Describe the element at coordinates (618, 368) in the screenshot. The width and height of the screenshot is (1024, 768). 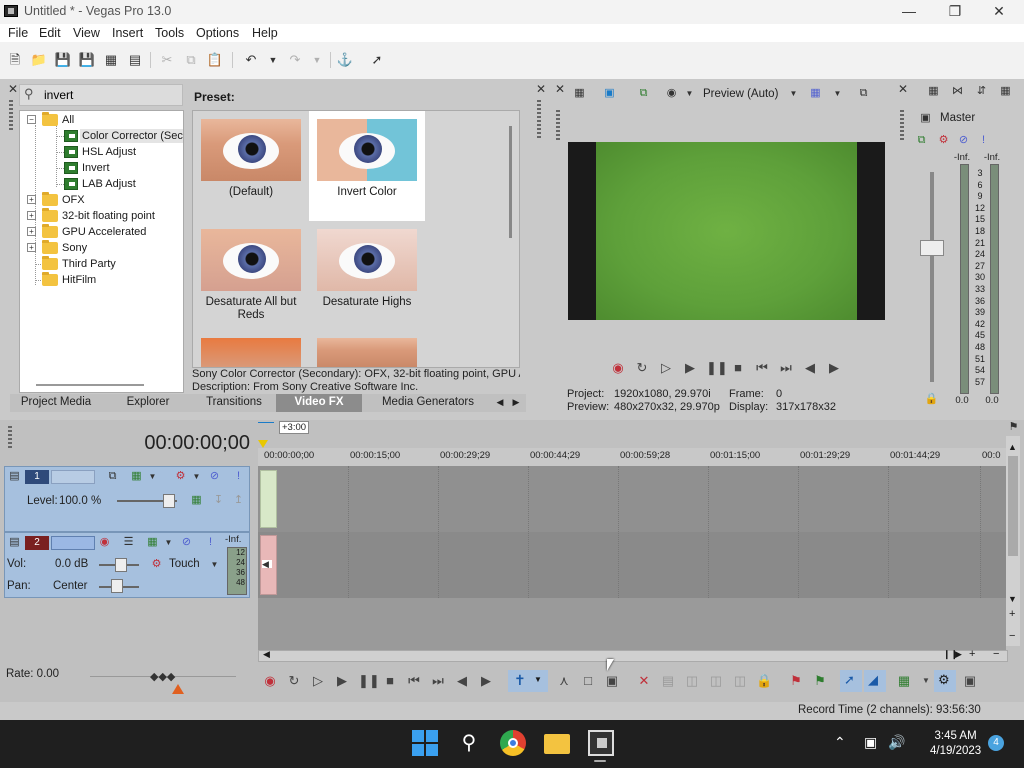
I see `record-icon: ◉` at that location.